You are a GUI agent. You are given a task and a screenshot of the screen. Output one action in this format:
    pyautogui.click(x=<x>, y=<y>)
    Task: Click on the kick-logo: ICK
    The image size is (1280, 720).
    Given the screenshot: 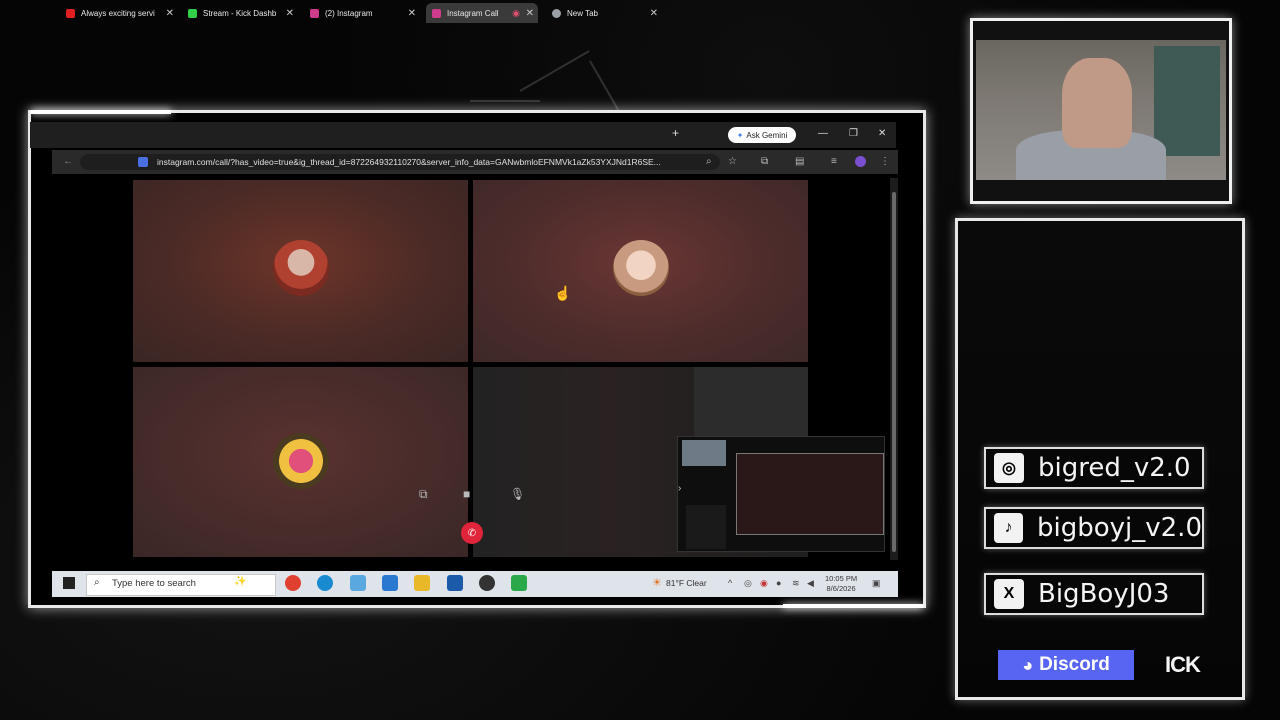 What is the action you would take?
    pyautogui.click(x=1183, y=664)
    